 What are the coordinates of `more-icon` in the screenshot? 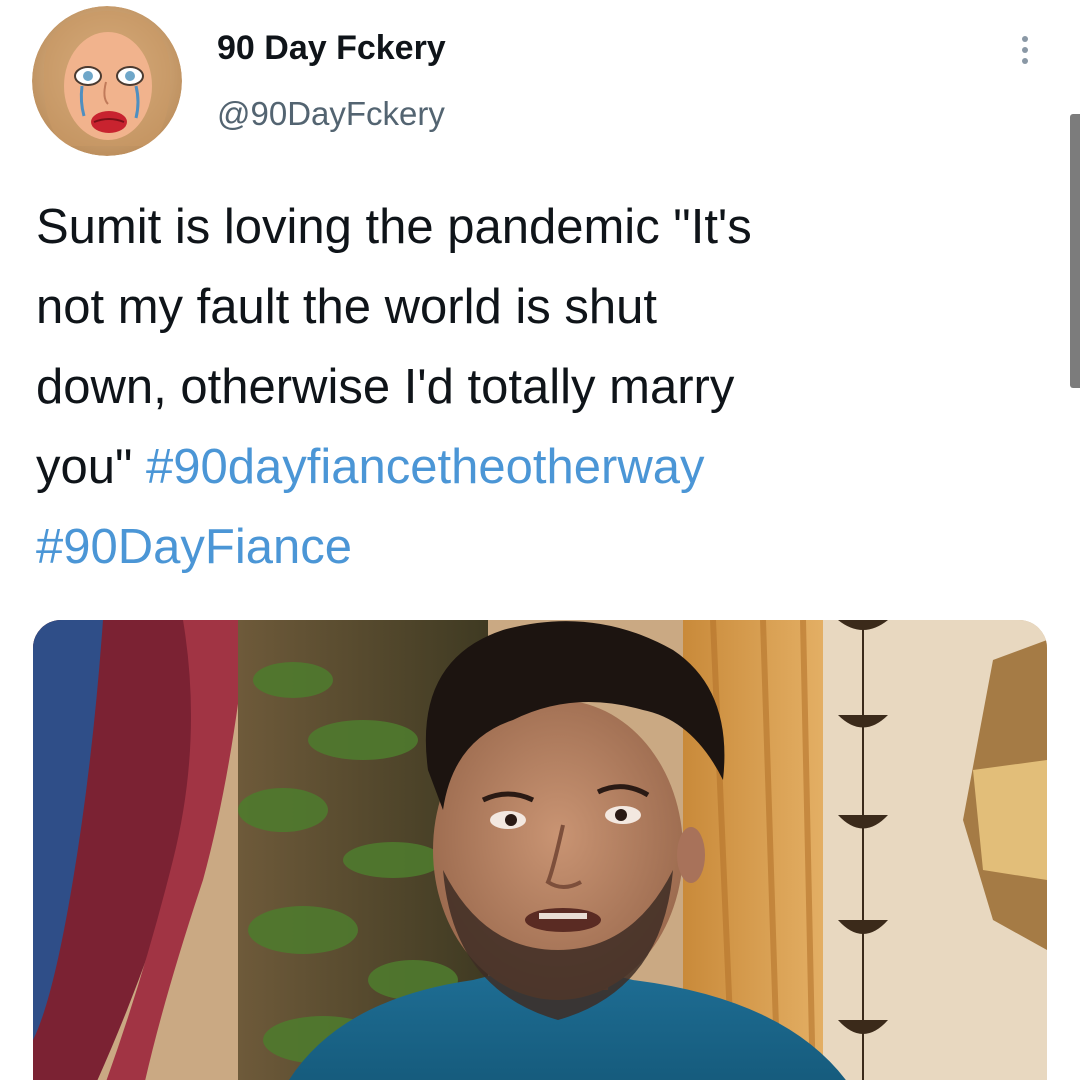 It's located at (1025, 39).